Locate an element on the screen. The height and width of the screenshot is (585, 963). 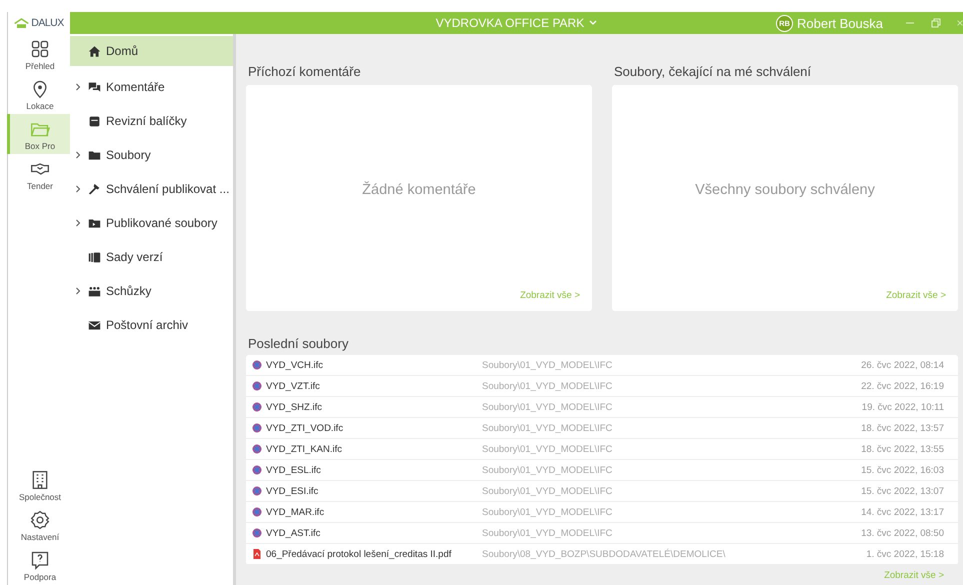
file-date: 14. čvc 2022, 13:17 is located at coordinates (902, 512).